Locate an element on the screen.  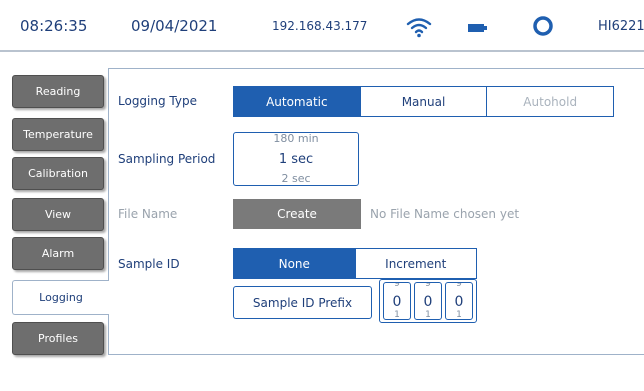
sample-id-none: None is located at coordinates (295, 263).